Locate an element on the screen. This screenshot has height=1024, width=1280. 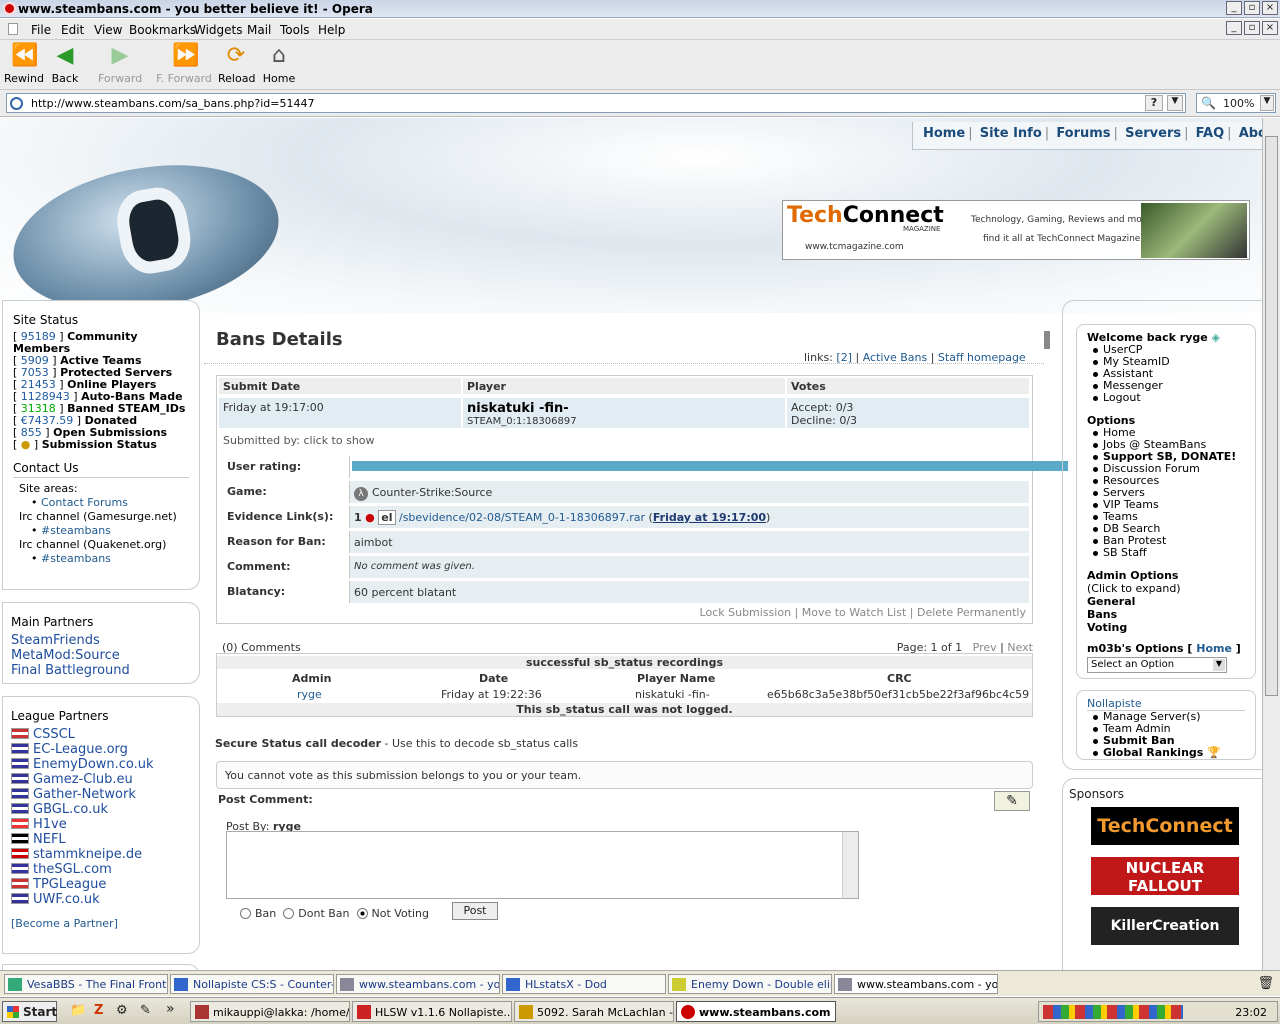
doc-minimize-button: _ is located at coordinates (1234, 28).